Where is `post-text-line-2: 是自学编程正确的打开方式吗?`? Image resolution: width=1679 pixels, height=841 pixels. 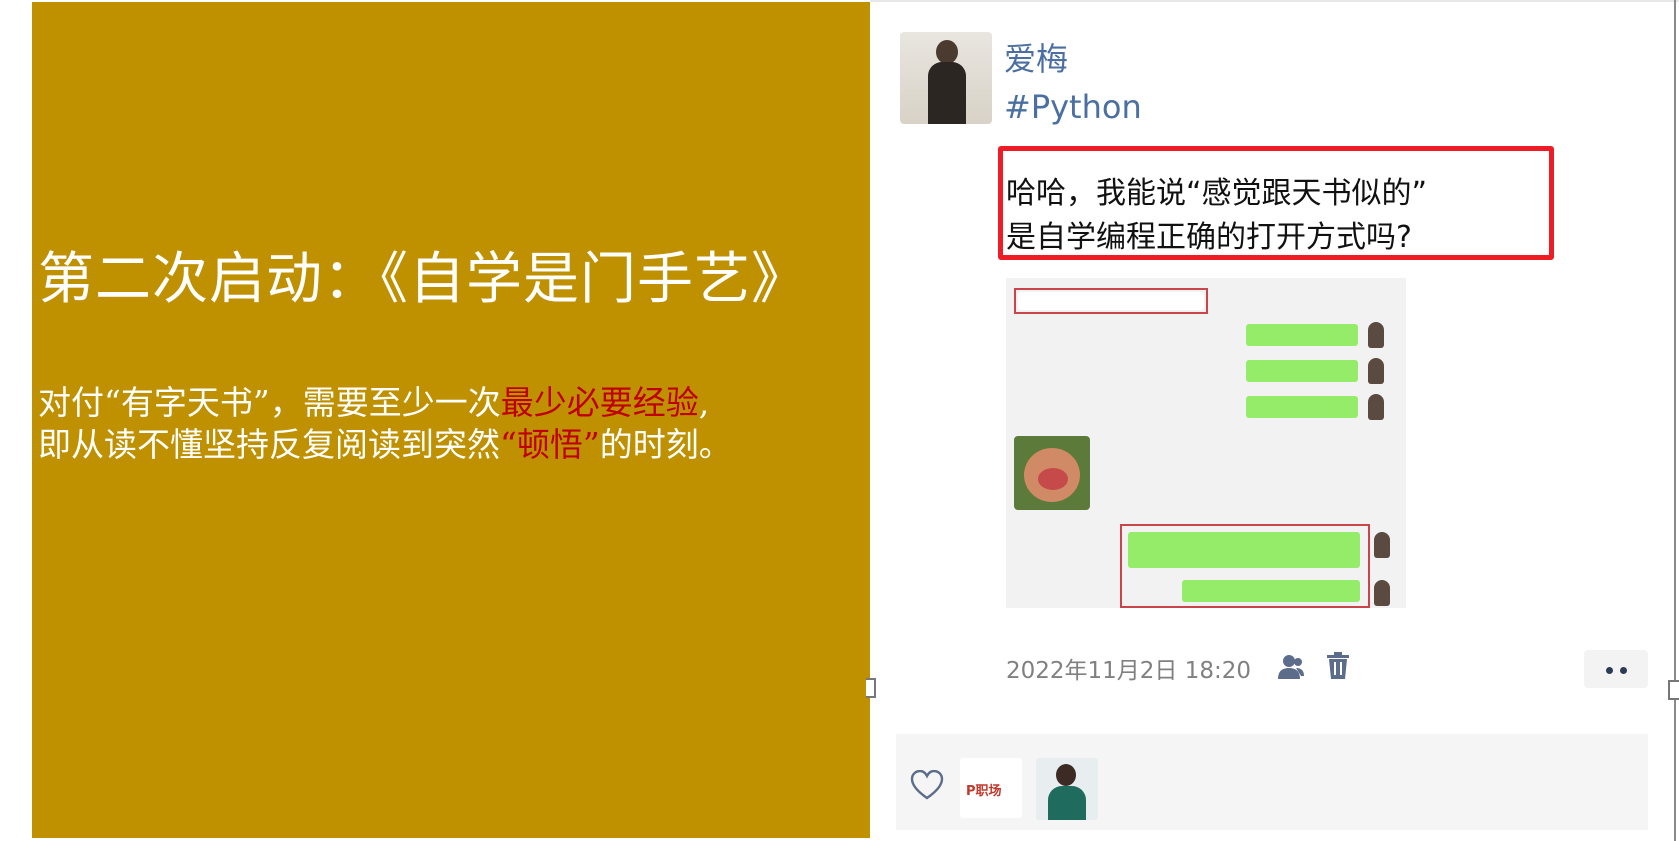 post-text-line-2: 是自学编程正确的打开方式吗? is located at coordinates (1209, 237).